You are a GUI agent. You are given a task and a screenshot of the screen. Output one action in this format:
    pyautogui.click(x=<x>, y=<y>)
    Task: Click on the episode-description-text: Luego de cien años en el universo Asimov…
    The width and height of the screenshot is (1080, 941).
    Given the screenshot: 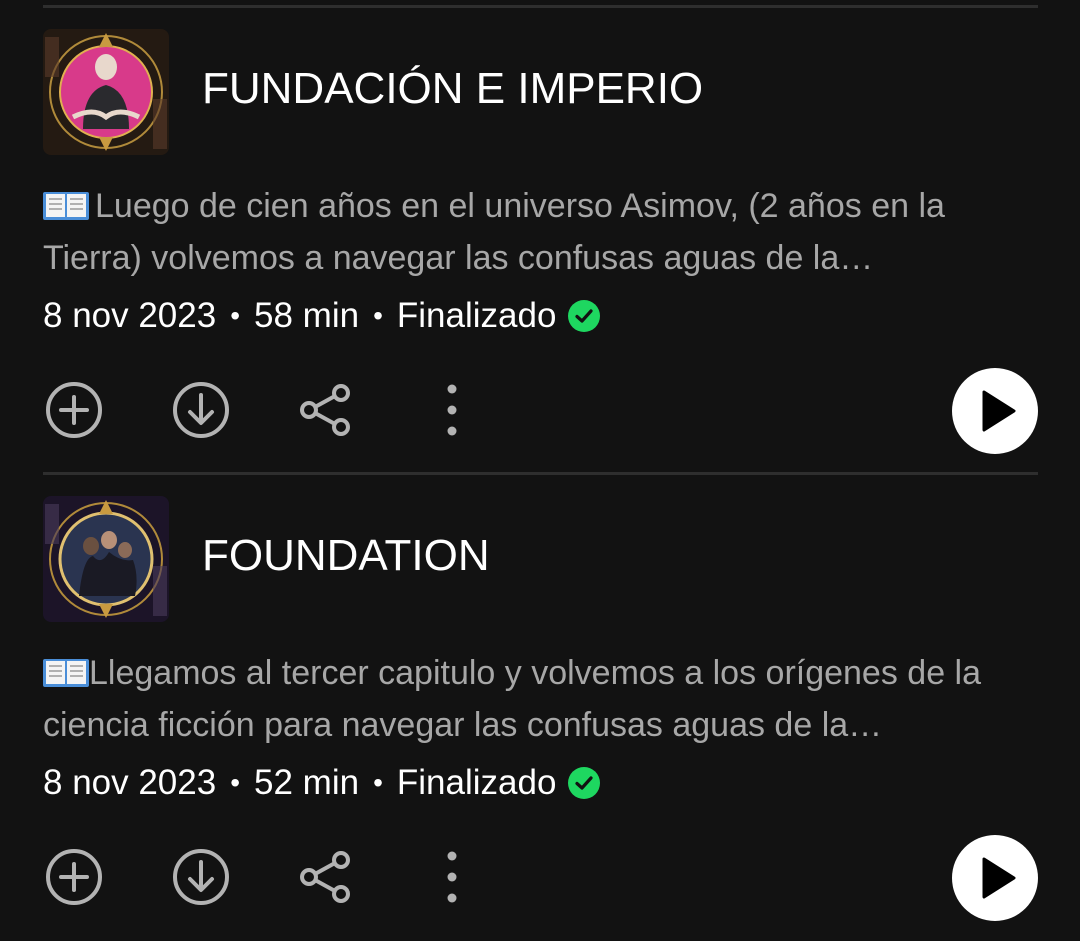 What is the action you would take?
    pyautogui.click(x=494, y=232)
    